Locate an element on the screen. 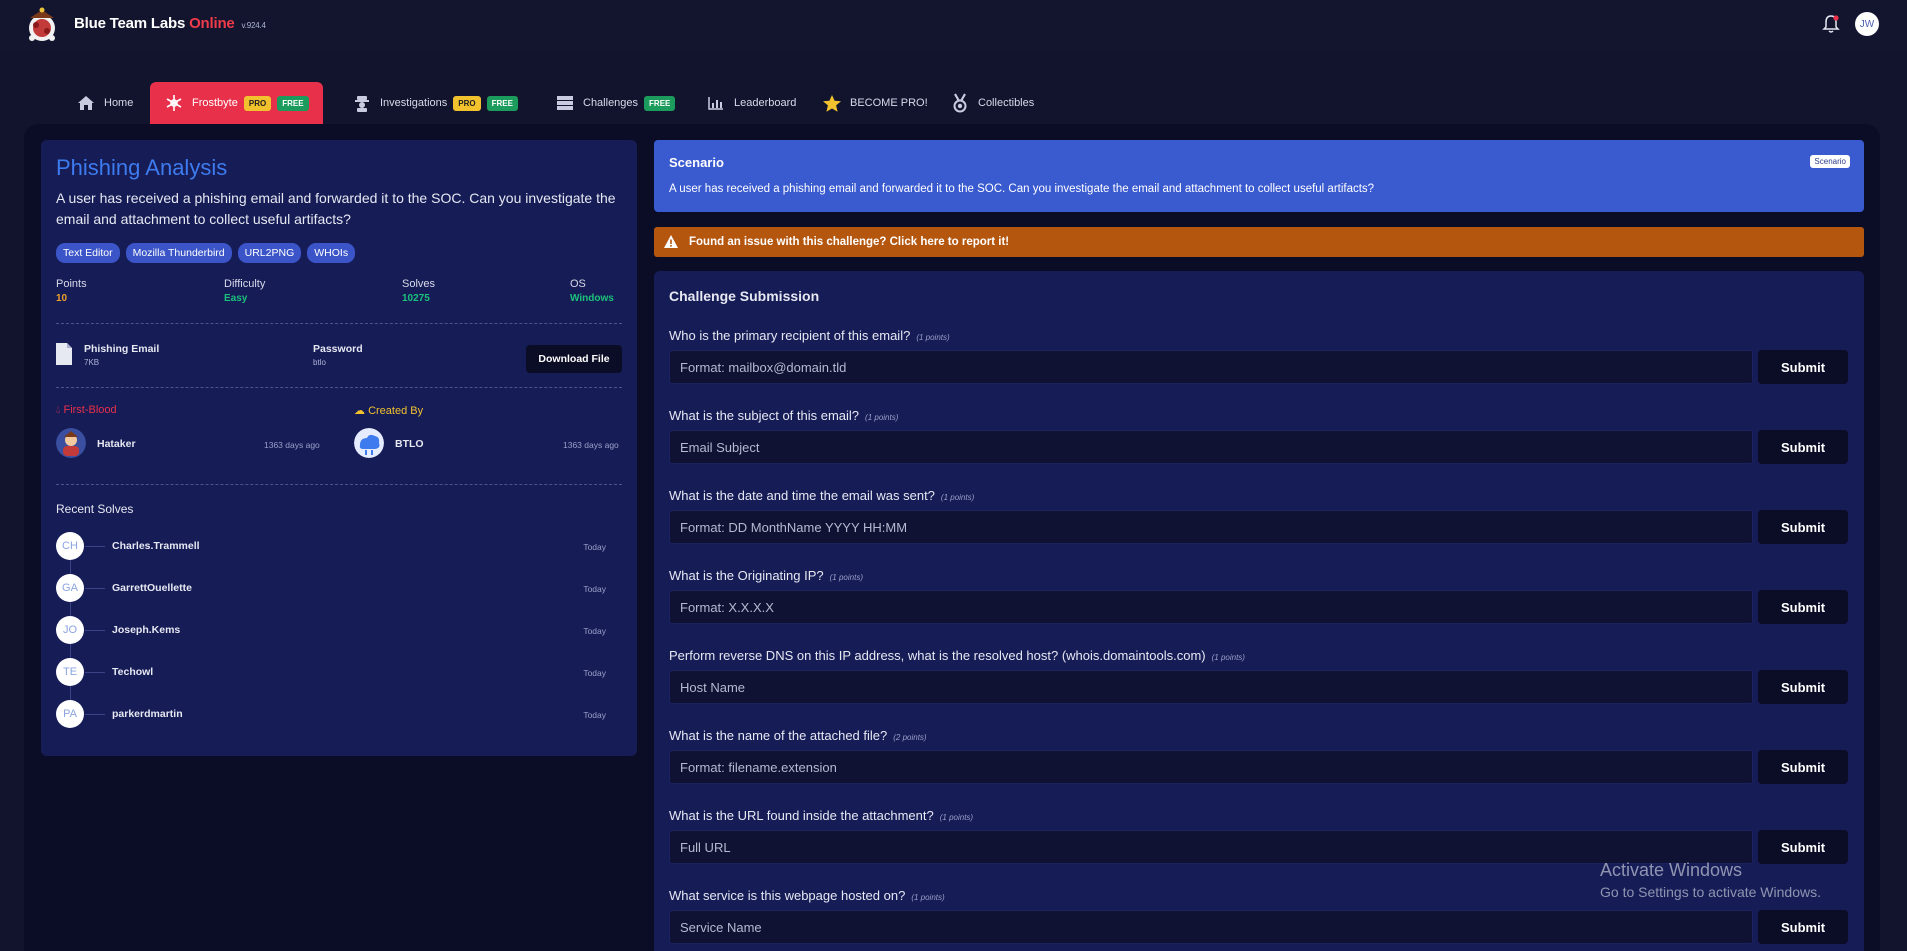 This screenshot has width=1907, height=951. medal-icon is located at coordinates (960, 103).